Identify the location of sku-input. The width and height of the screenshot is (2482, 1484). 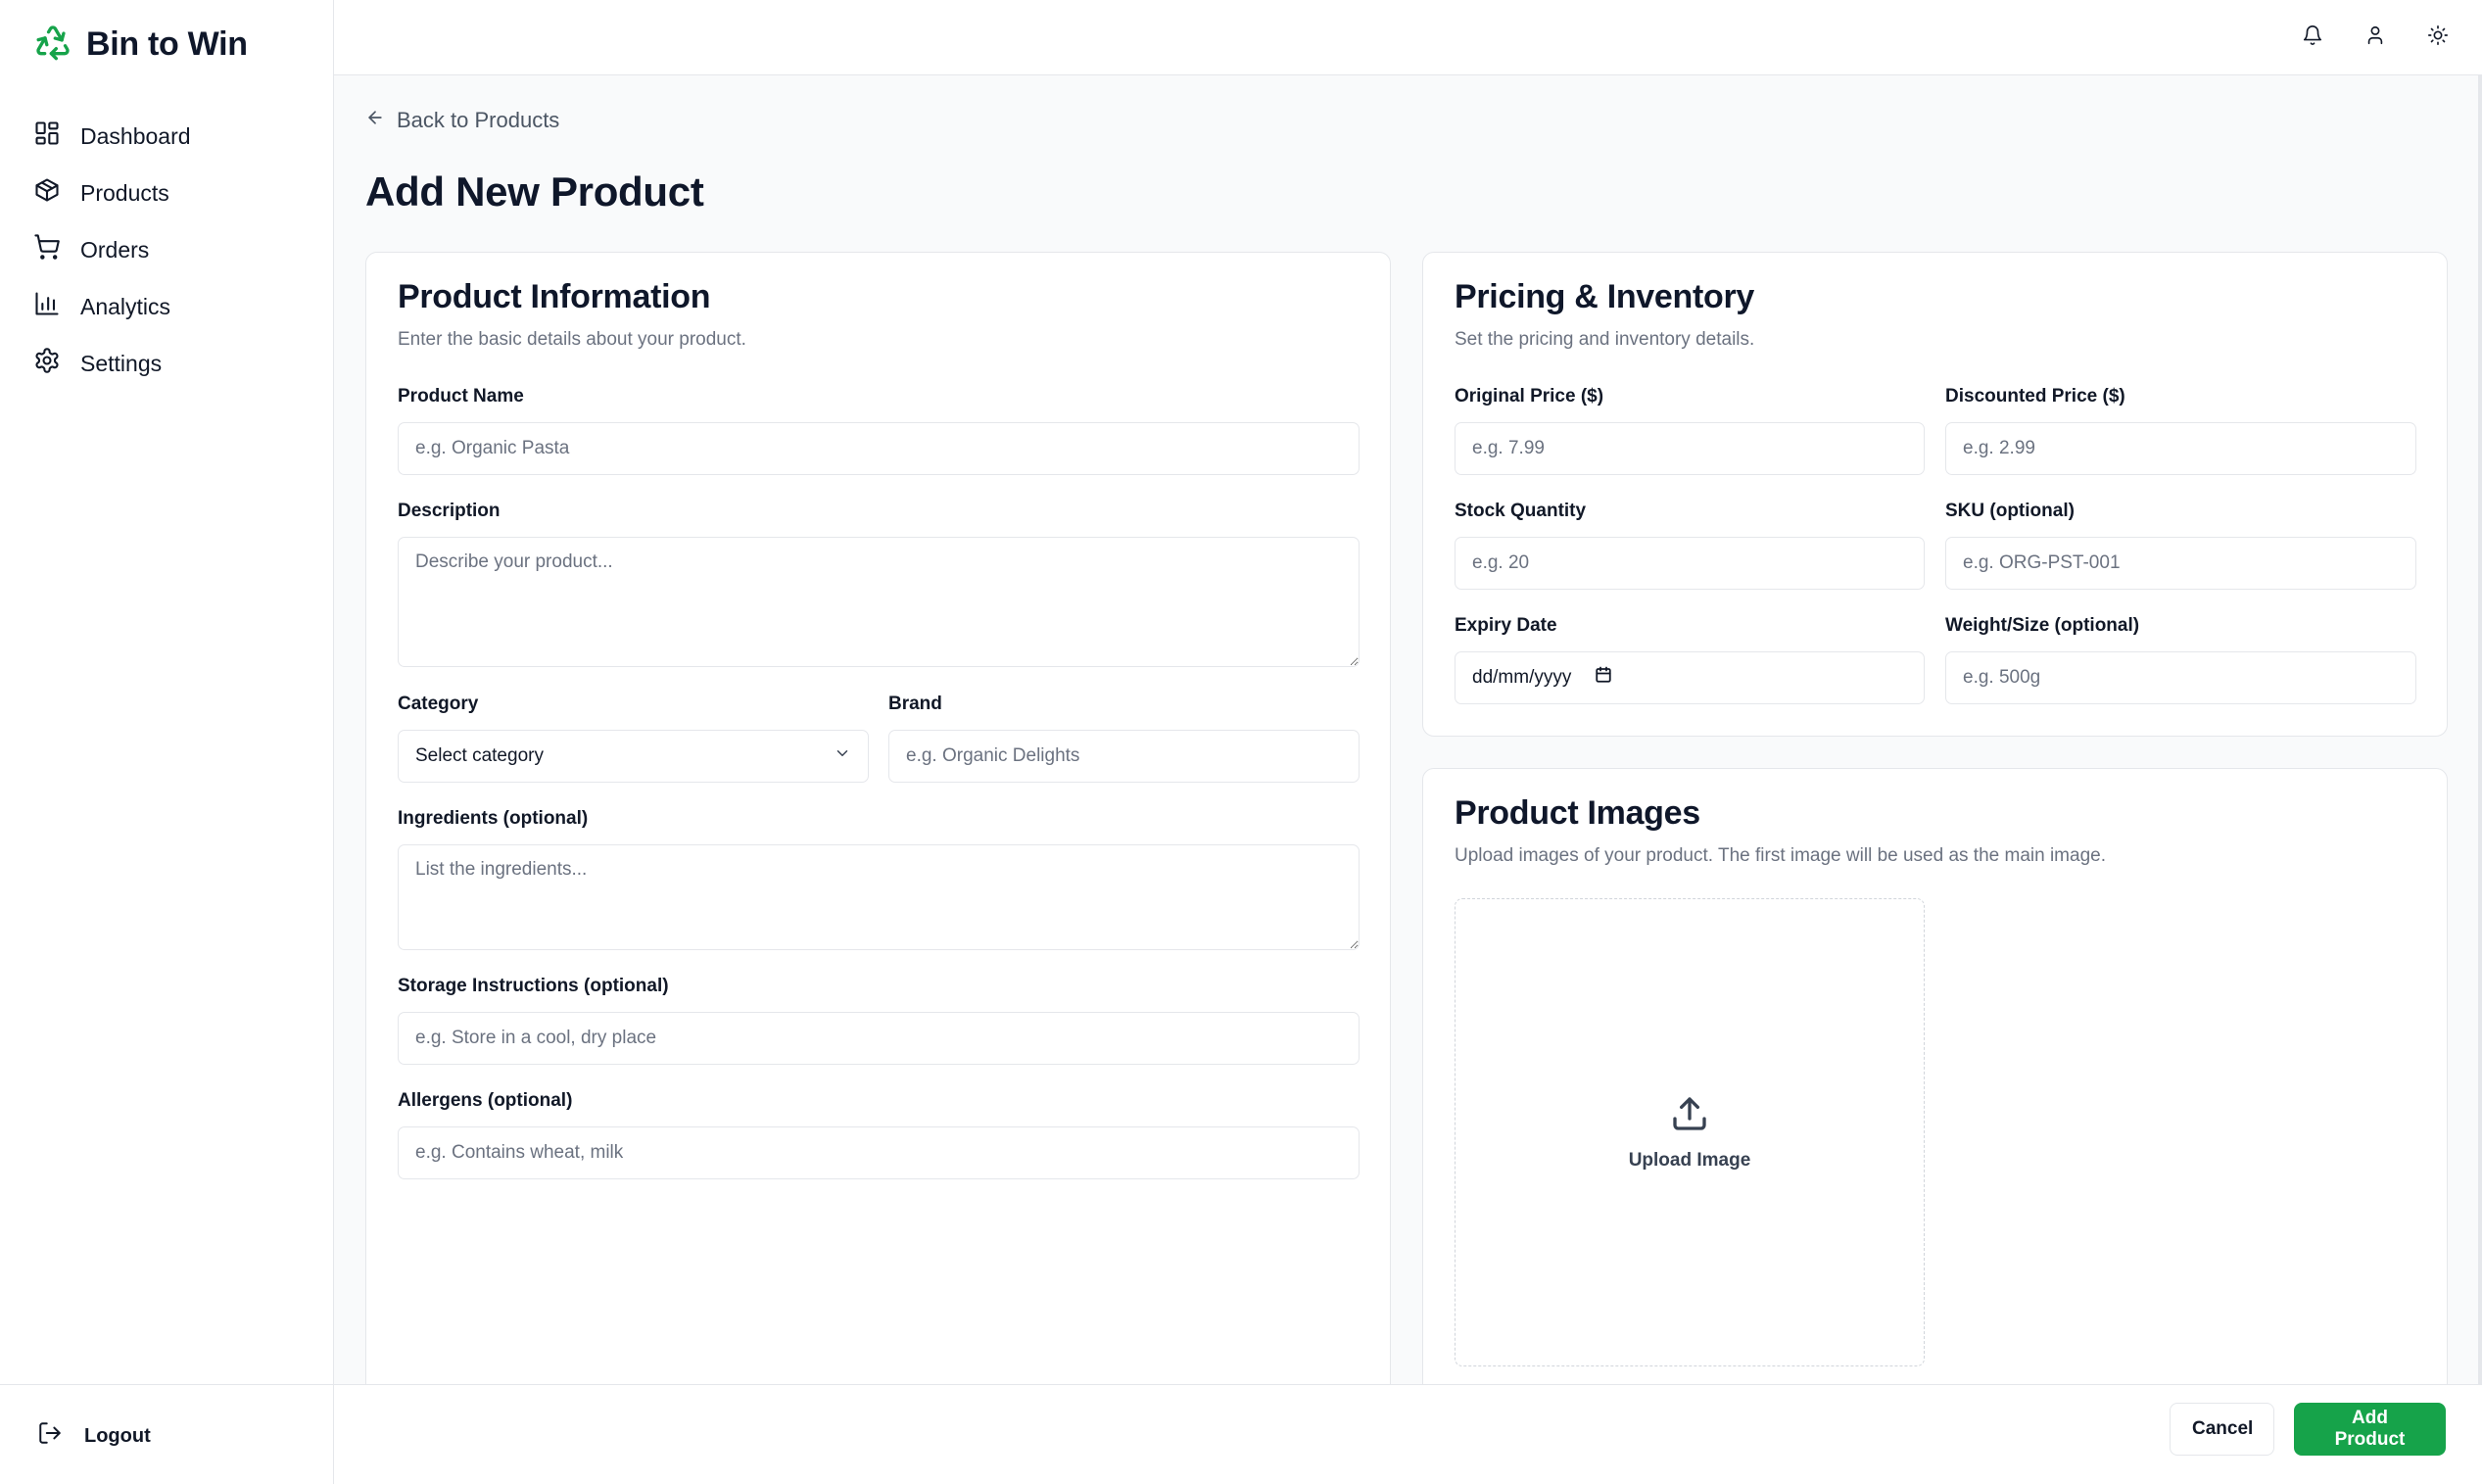
(2180, 563).